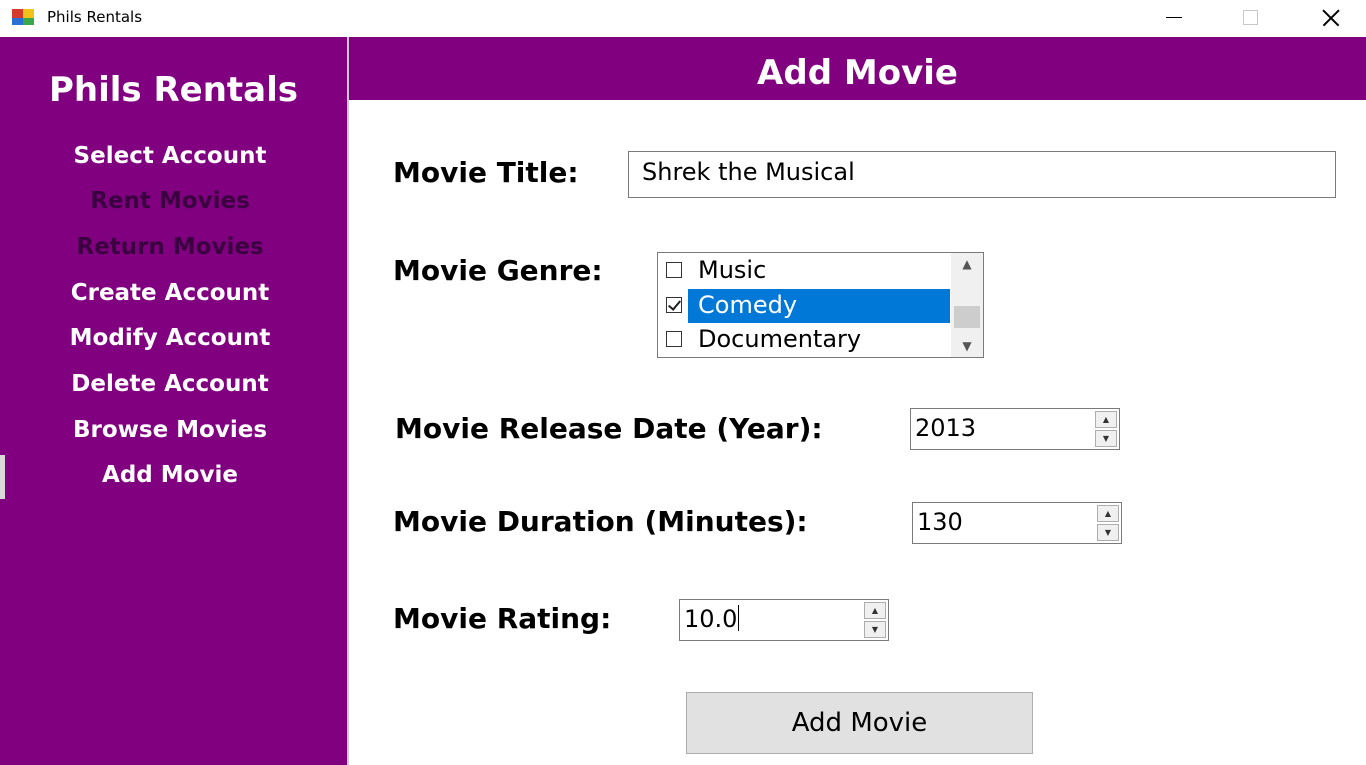 The image size is (1366, 765). Describe the element at coordinates (857, 73) in the screenshot. I see `page-title: Add Movie` at that location.